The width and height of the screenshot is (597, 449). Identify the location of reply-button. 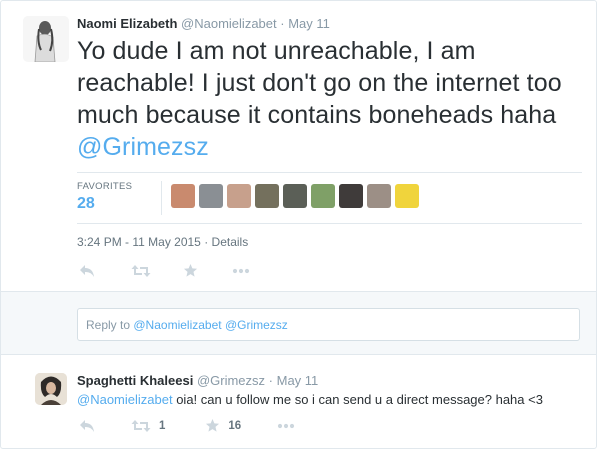
(87, 271).